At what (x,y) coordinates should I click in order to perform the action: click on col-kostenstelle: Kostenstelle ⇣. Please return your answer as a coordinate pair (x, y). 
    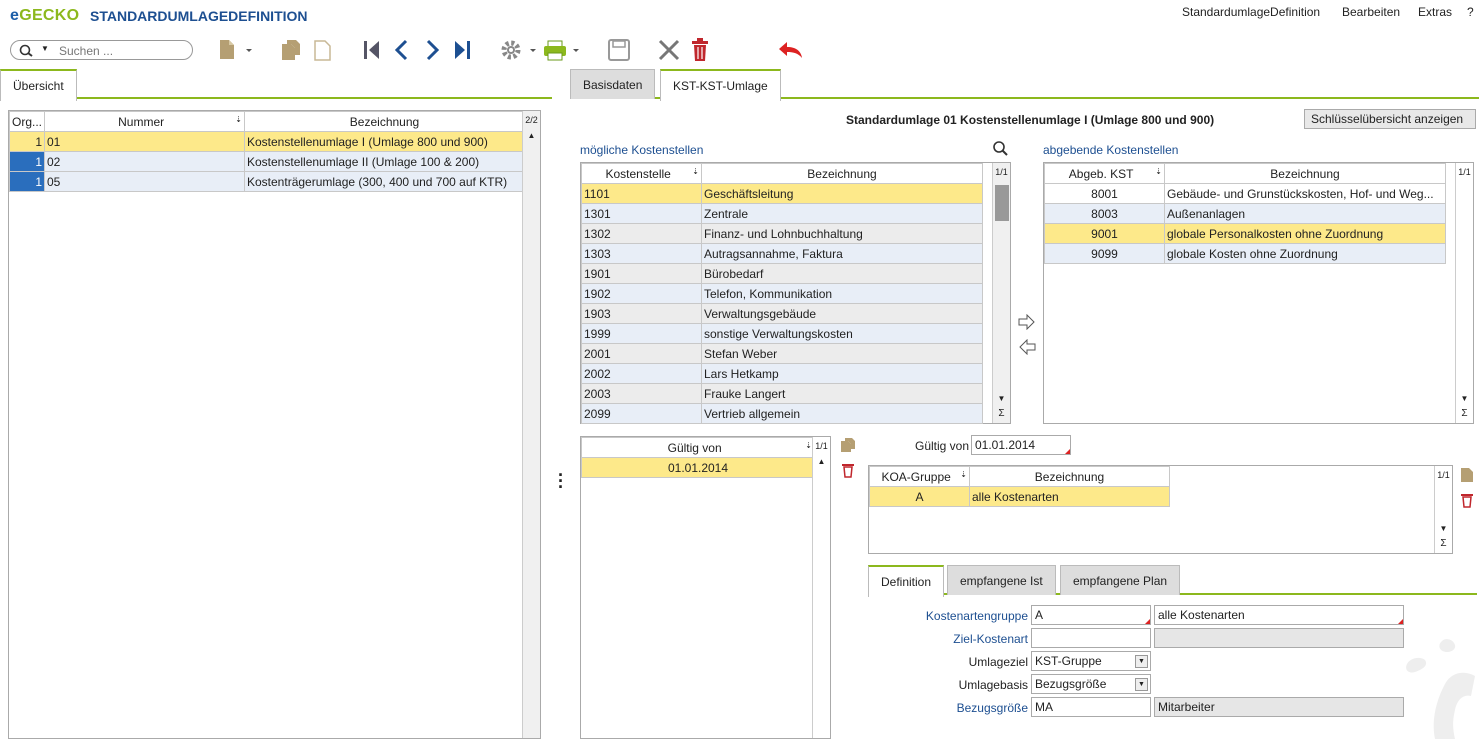
    Looking at the image, I should click on (641, 173).